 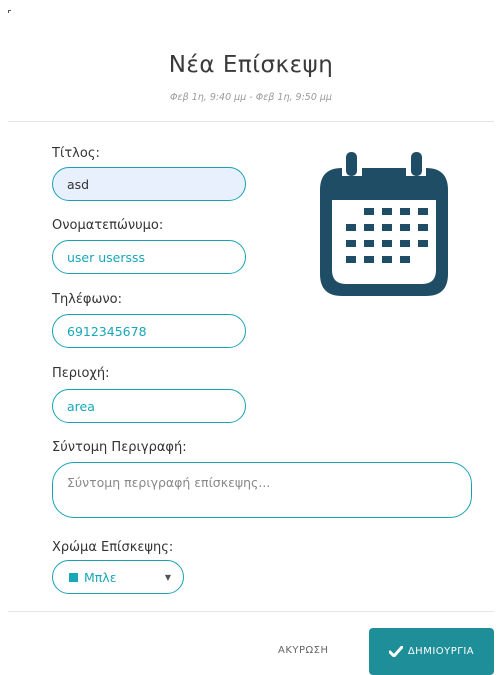 What do you see at coordinates (149, 331) in the screenshot?
I see `phone-input: 6912345678` at bounding box center [149, 331].